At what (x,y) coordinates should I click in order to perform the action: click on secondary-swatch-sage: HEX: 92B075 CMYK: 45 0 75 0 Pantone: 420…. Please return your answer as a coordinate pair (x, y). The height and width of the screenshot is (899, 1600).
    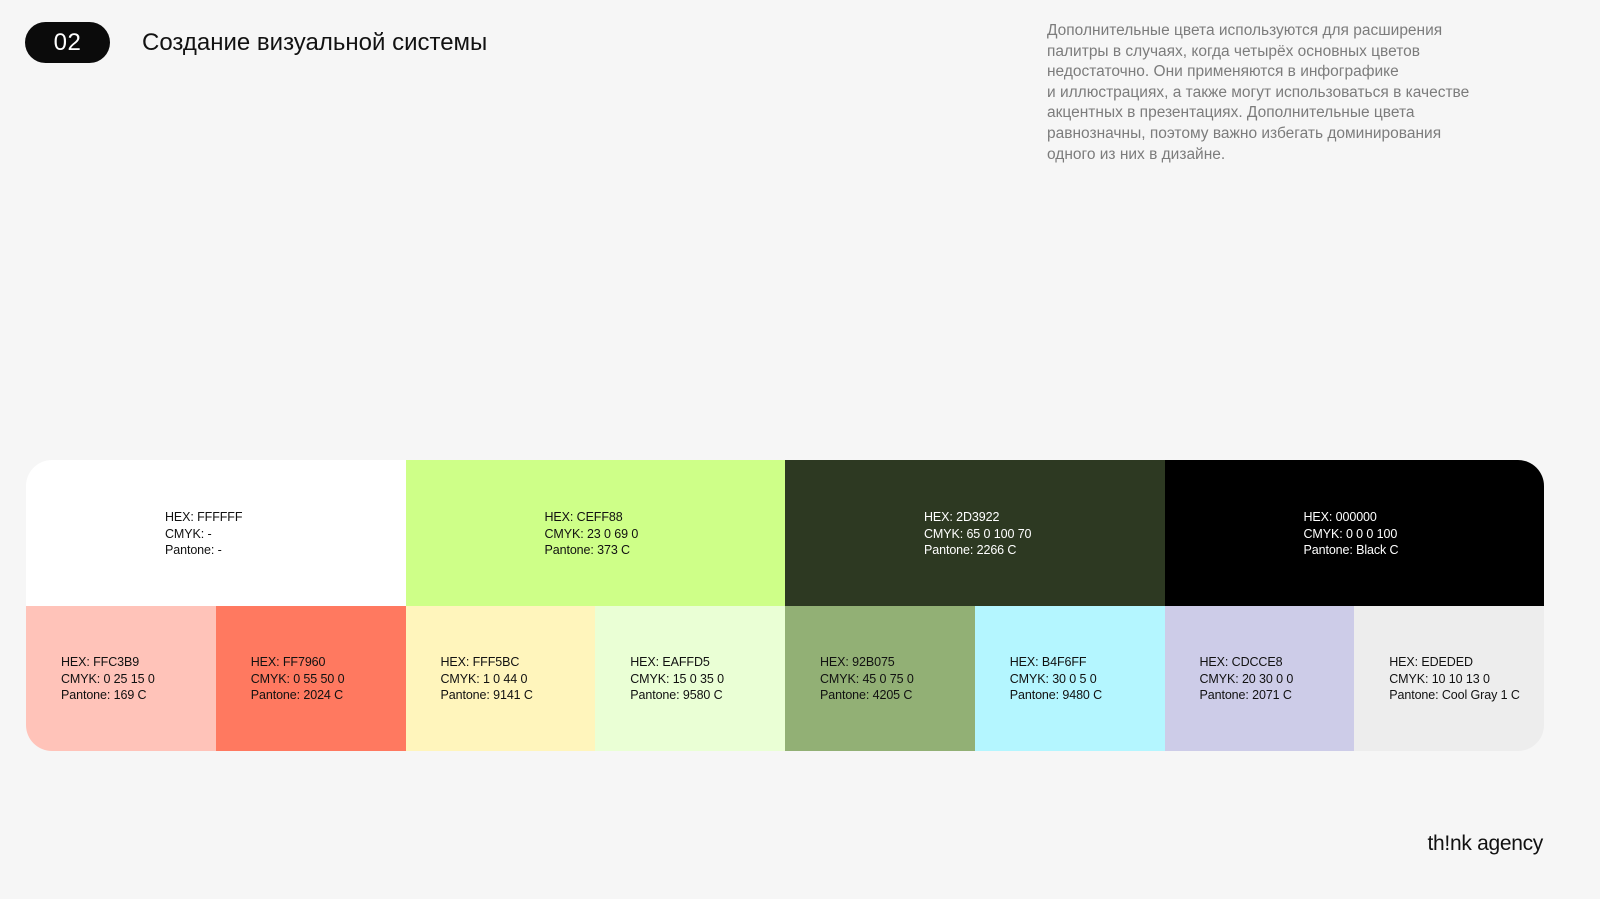
    Looking at the image, I should click on (880, 678).